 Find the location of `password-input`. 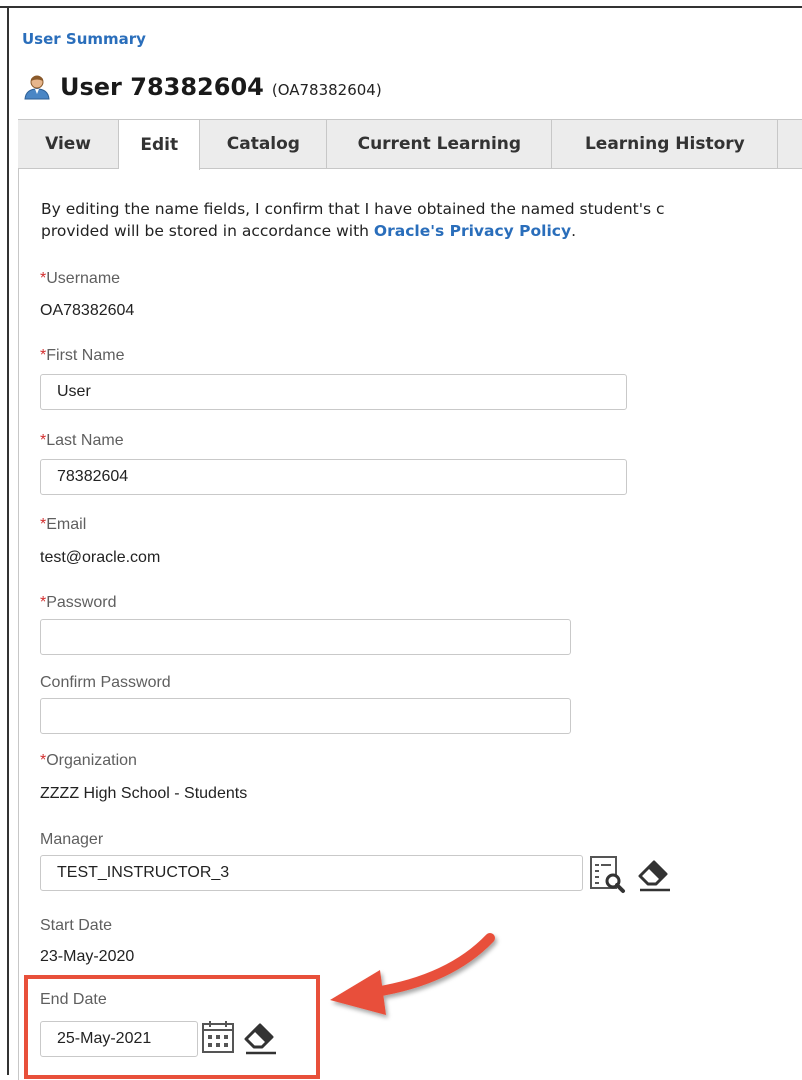

password-input is located at coordinates (305, 637).